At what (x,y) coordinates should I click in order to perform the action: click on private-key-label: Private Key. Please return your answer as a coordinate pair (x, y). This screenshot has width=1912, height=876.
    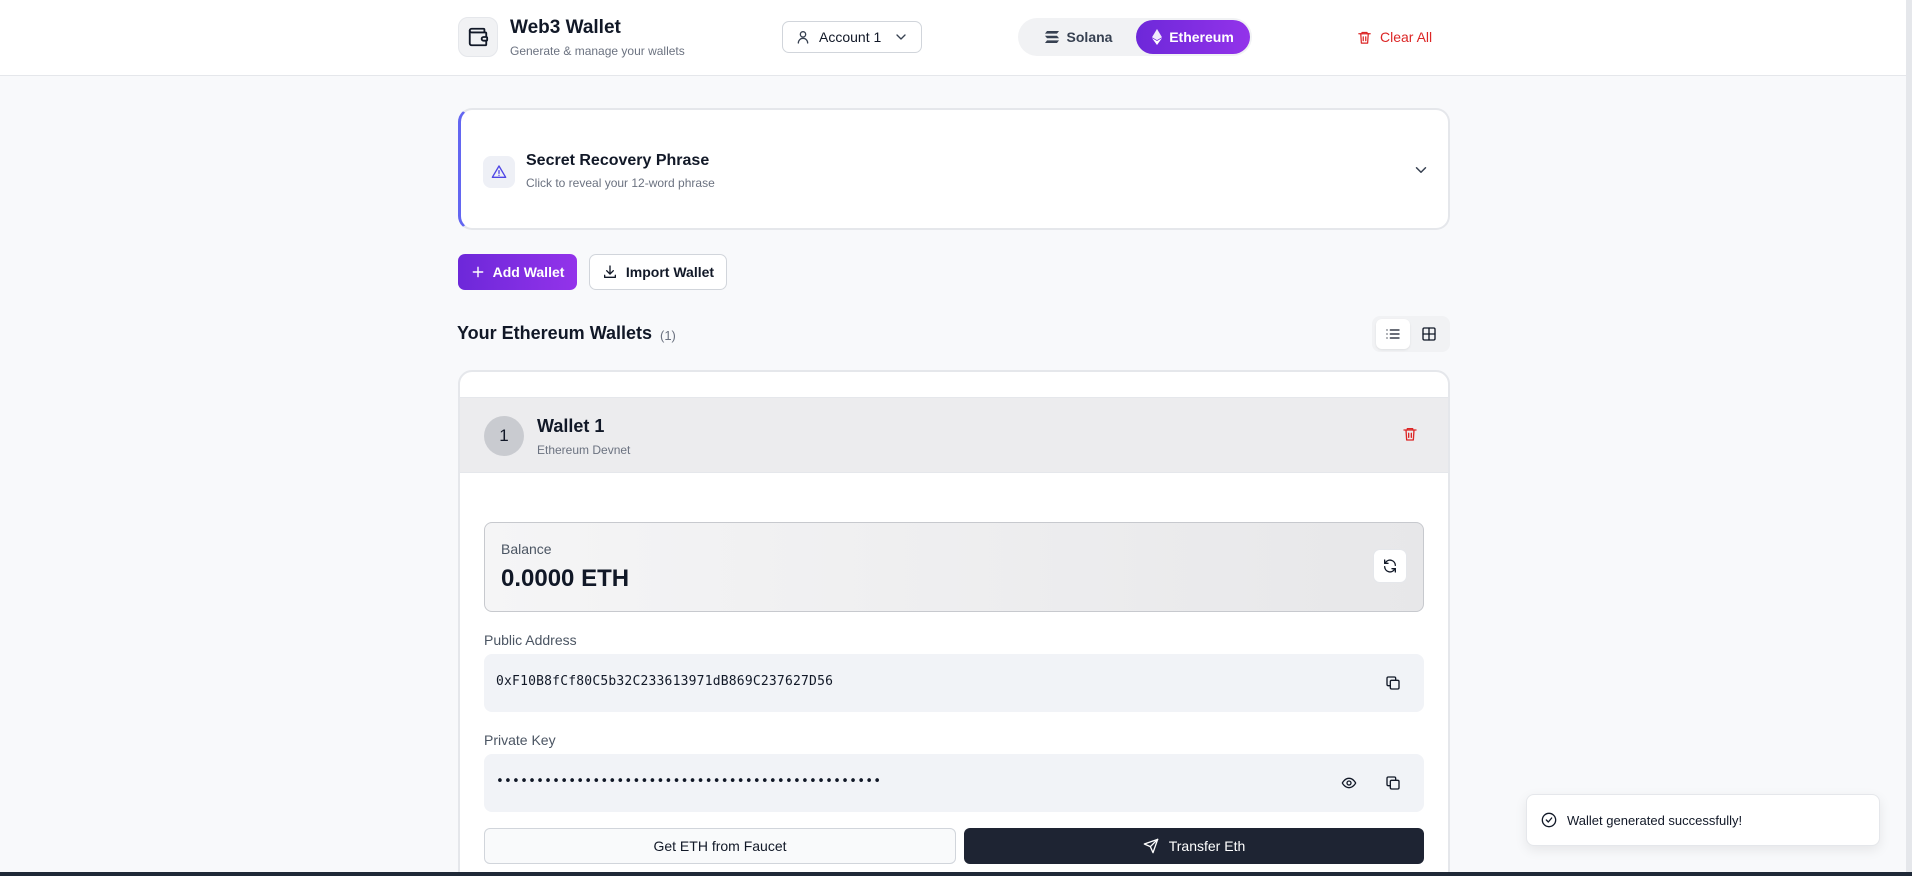
    Looking at the image, I should click on (520, 740).